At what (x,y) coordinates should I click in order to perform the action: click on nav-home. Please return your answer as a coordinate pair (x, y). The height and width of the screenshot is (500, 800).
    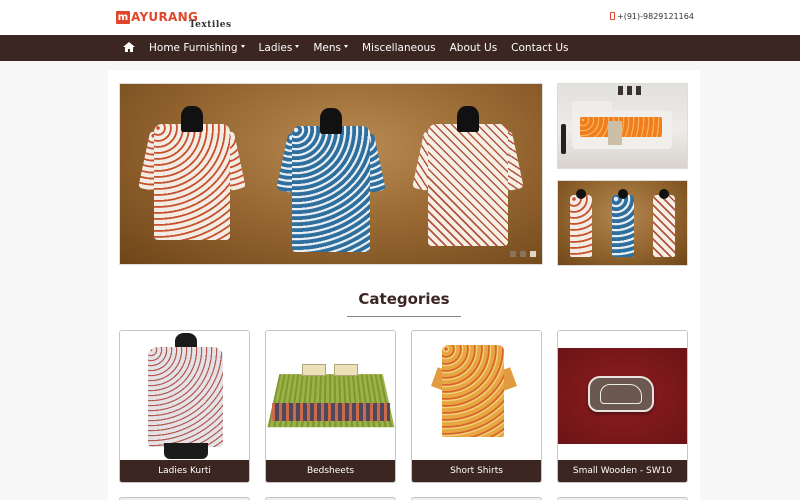
    Looking at the image, I should click on (129, 48).